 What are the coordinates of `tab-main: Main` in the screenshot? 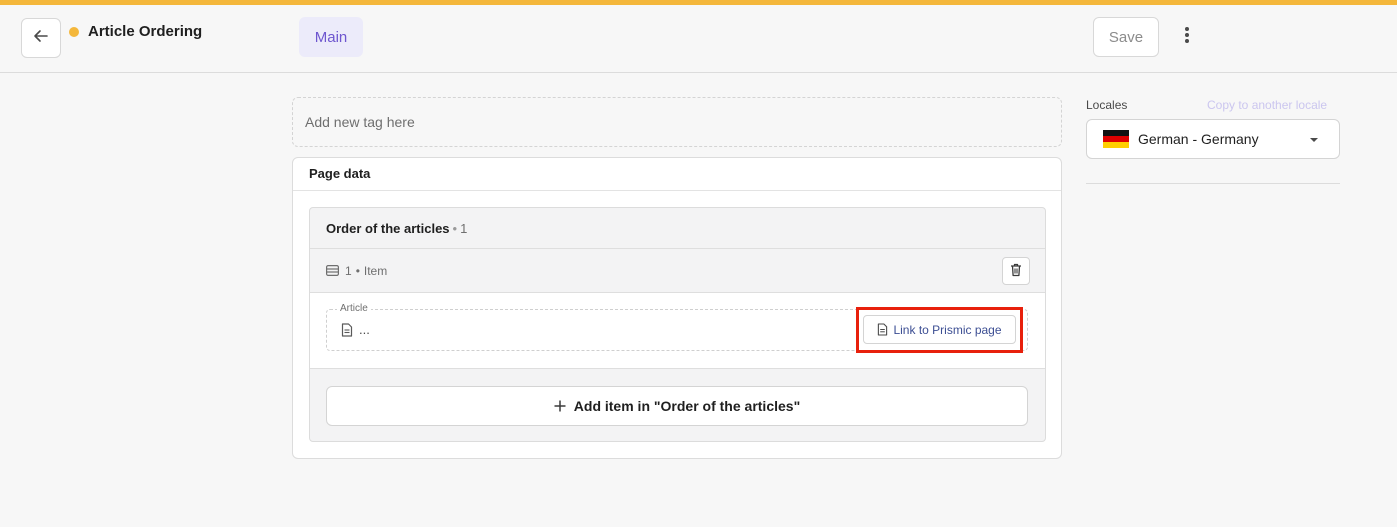 It's located at (331, 37).